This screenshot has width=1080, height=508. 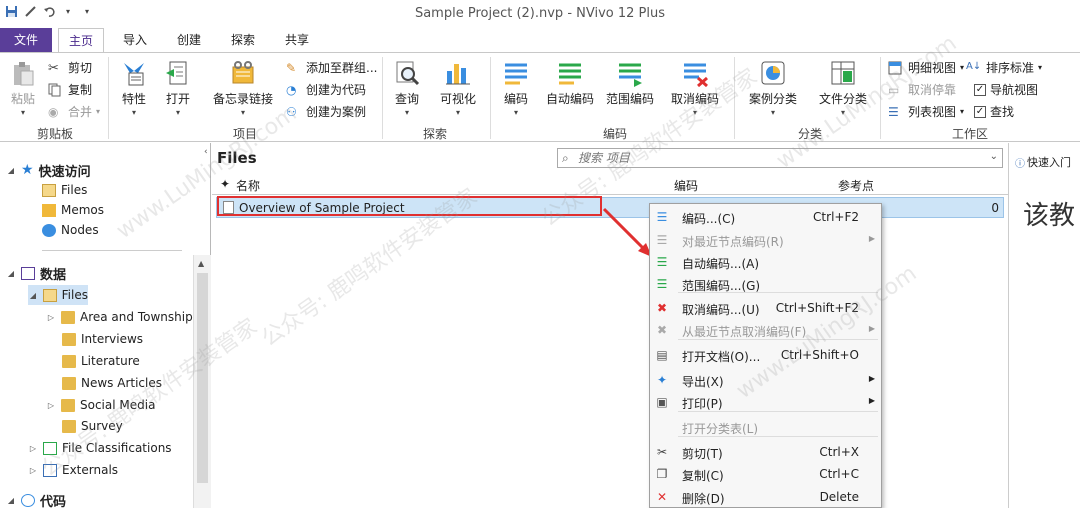 I want to click on menu-item-label: 对最近节点编码(R), so click(x=733, y=242).